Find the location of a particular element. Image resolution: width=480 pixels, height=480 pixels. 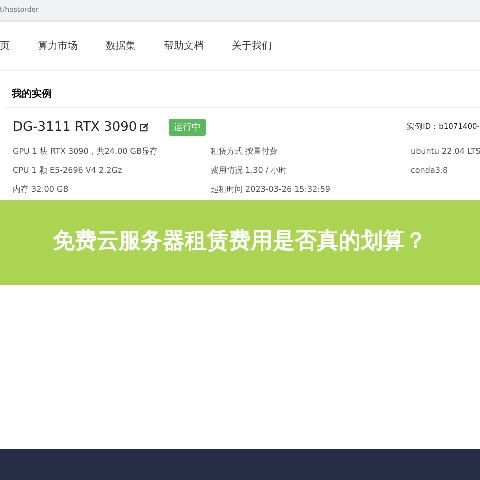

spec-text: CPU 1 颗 E5-2696 V4 2.2Gz is located at coordinates (68, 171).